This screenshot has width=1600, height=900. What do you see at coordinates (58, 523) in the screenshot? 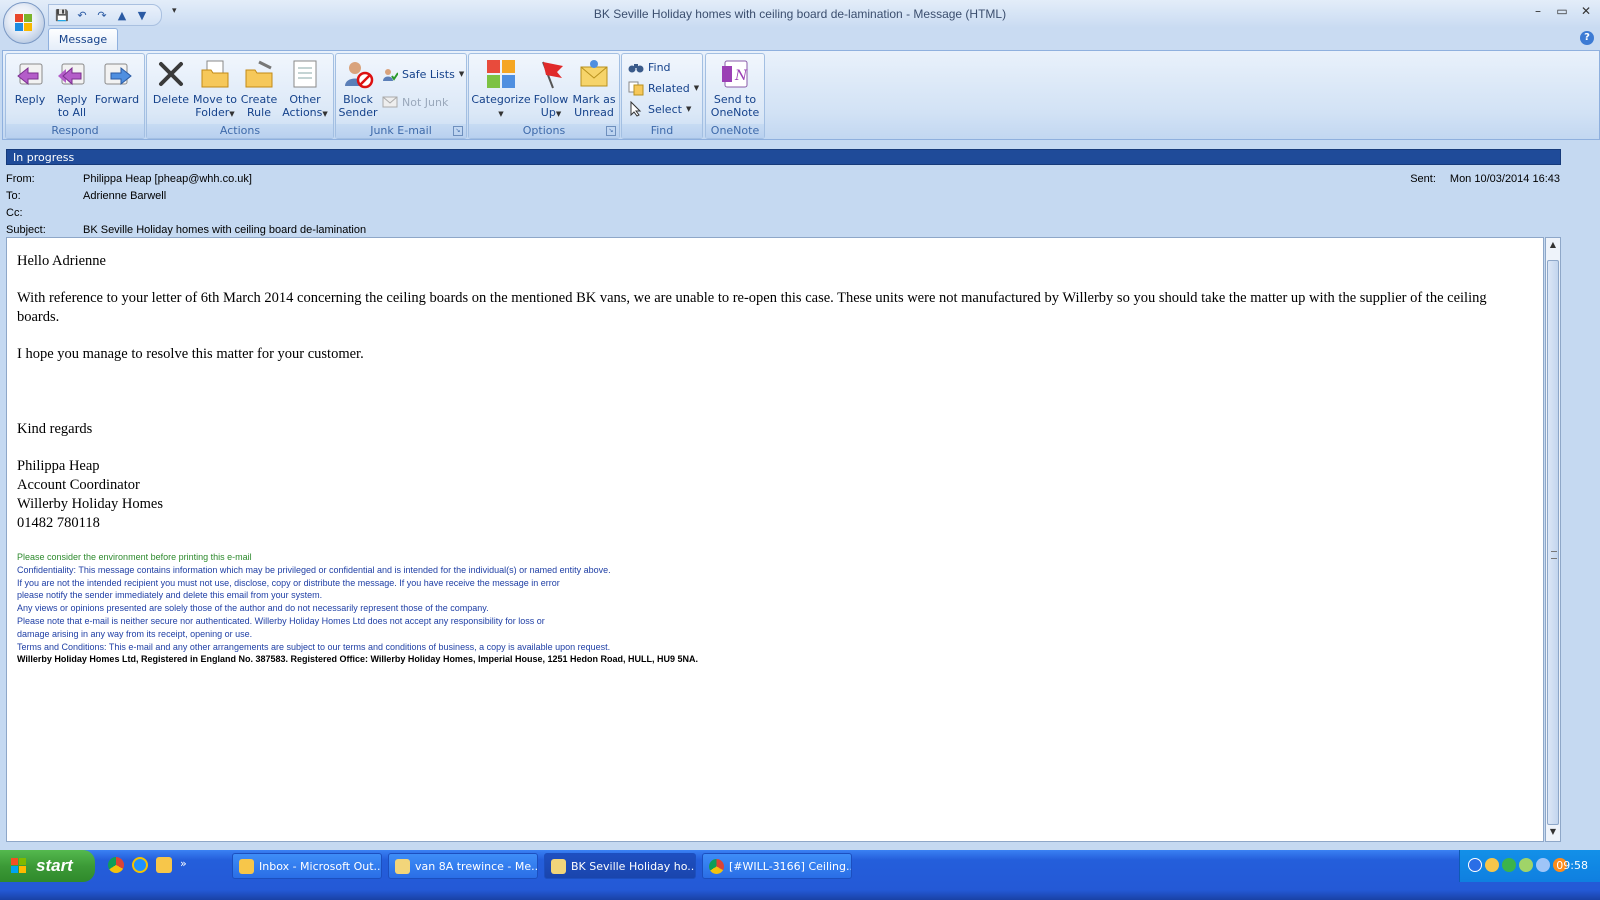
I see `signature-phone: 01482 780118` at bounding box center [58, 523].